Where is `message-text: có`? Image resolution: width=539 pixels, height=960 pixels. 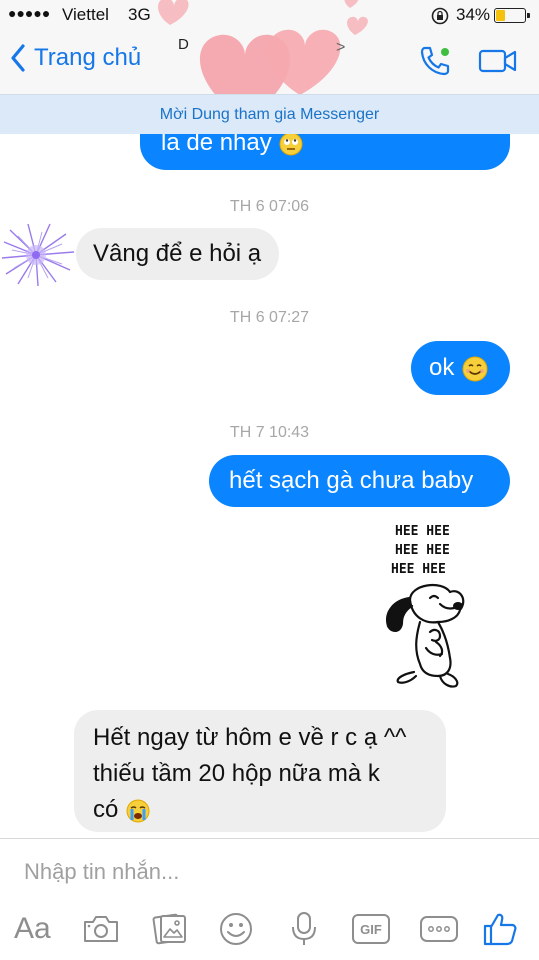 message-text: có is located at coordinates (106, 809).